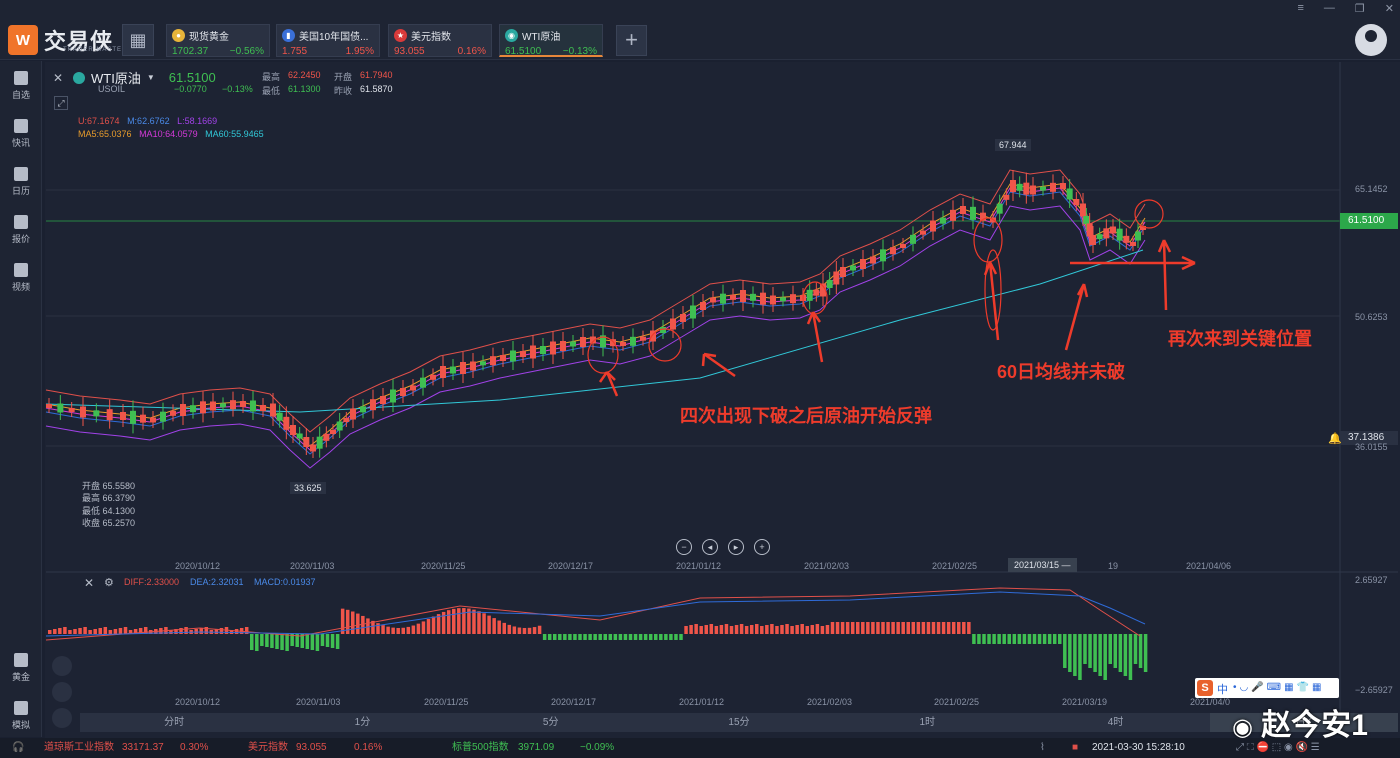 The width and height of the screenshot is (1400, 758). What do you see at coordinates (1335, 438) in the screenshot?
I see `bell-icon: 🔔` at bounding box center [1335, 438].